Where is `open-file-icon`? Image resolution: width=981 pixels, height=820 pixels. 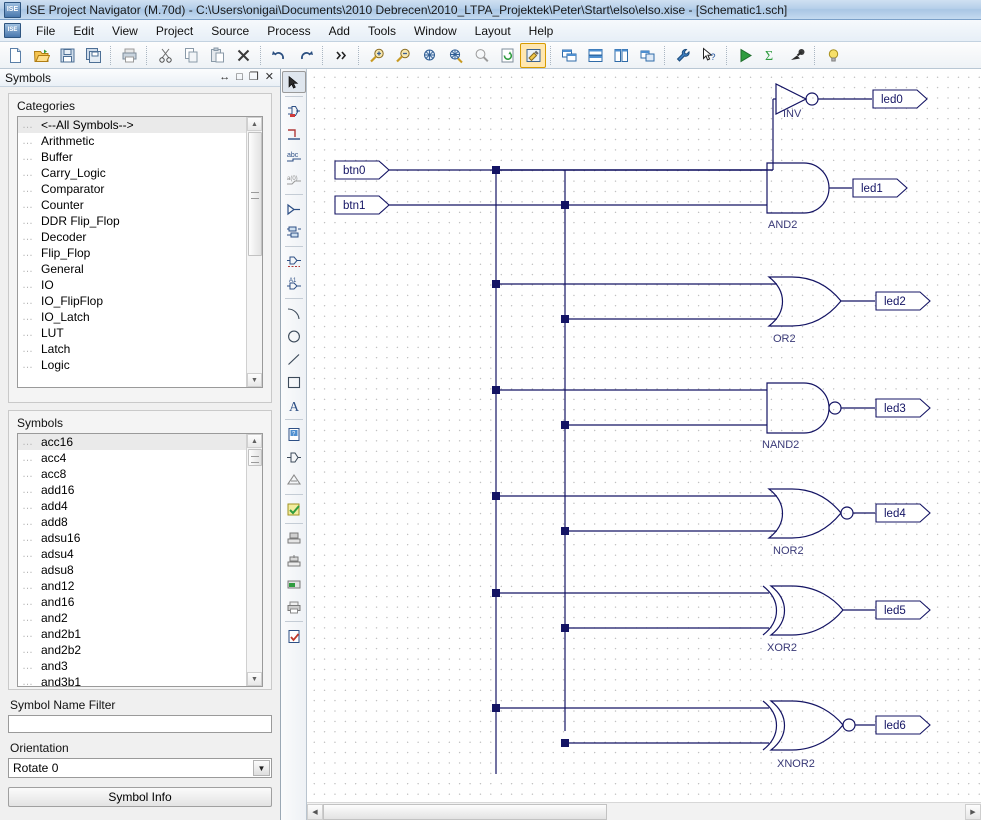 open-file-icon is located at coordinates (41, 55).